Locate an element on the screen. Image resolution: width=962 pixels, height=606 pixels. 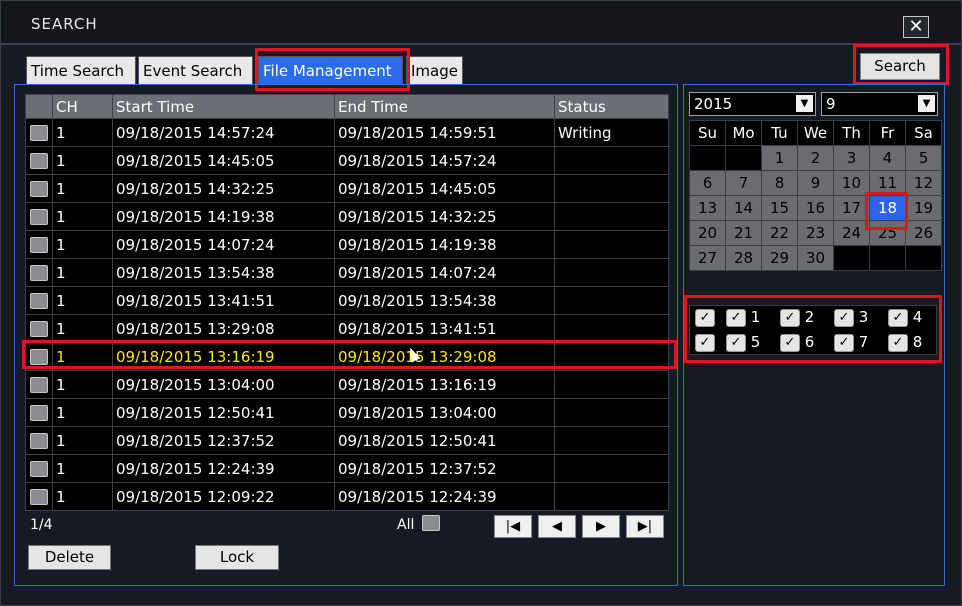
calendar-day: 10 is located at coordinates (851, 183).